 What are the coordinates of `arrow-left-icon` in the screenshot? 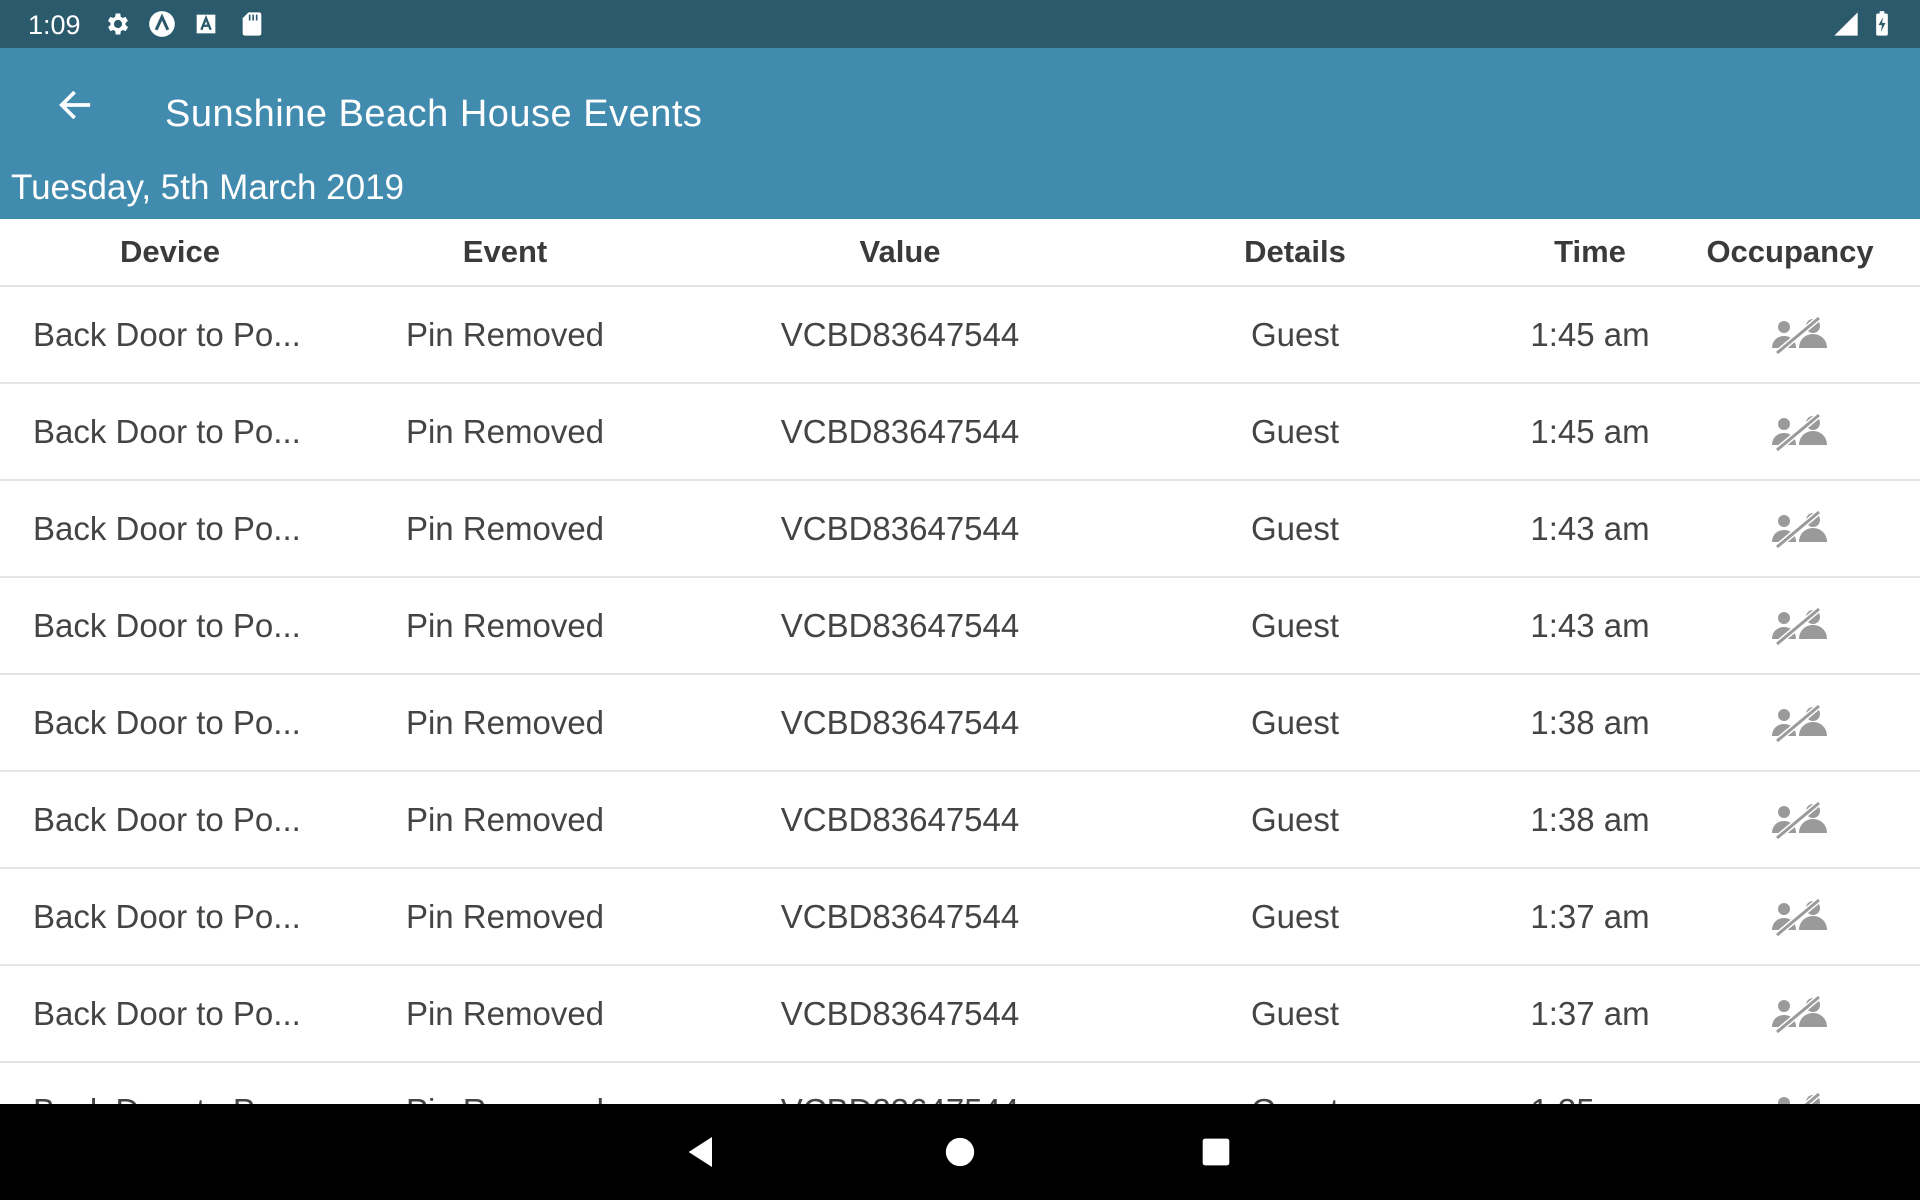 It's located at (75, 105).